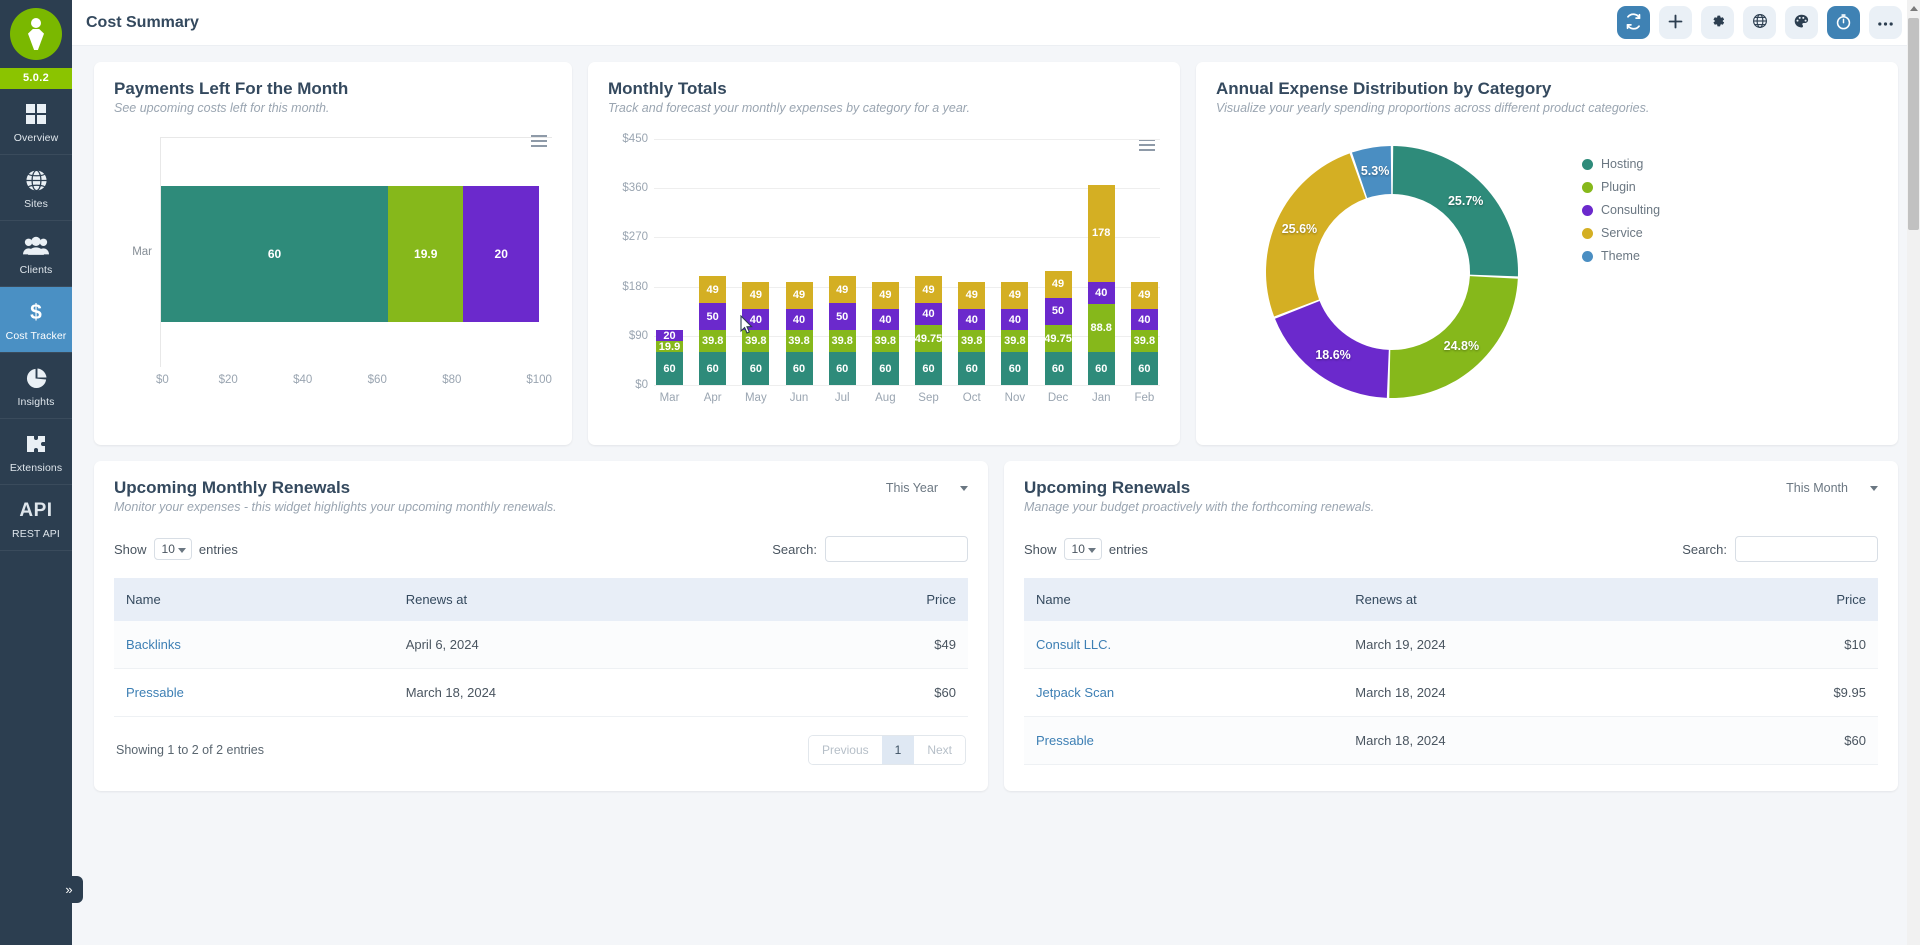  What do you see at coordinates (1885, 22) in the screenshot?
I see `more-button` at bounding box center [1885, 22].